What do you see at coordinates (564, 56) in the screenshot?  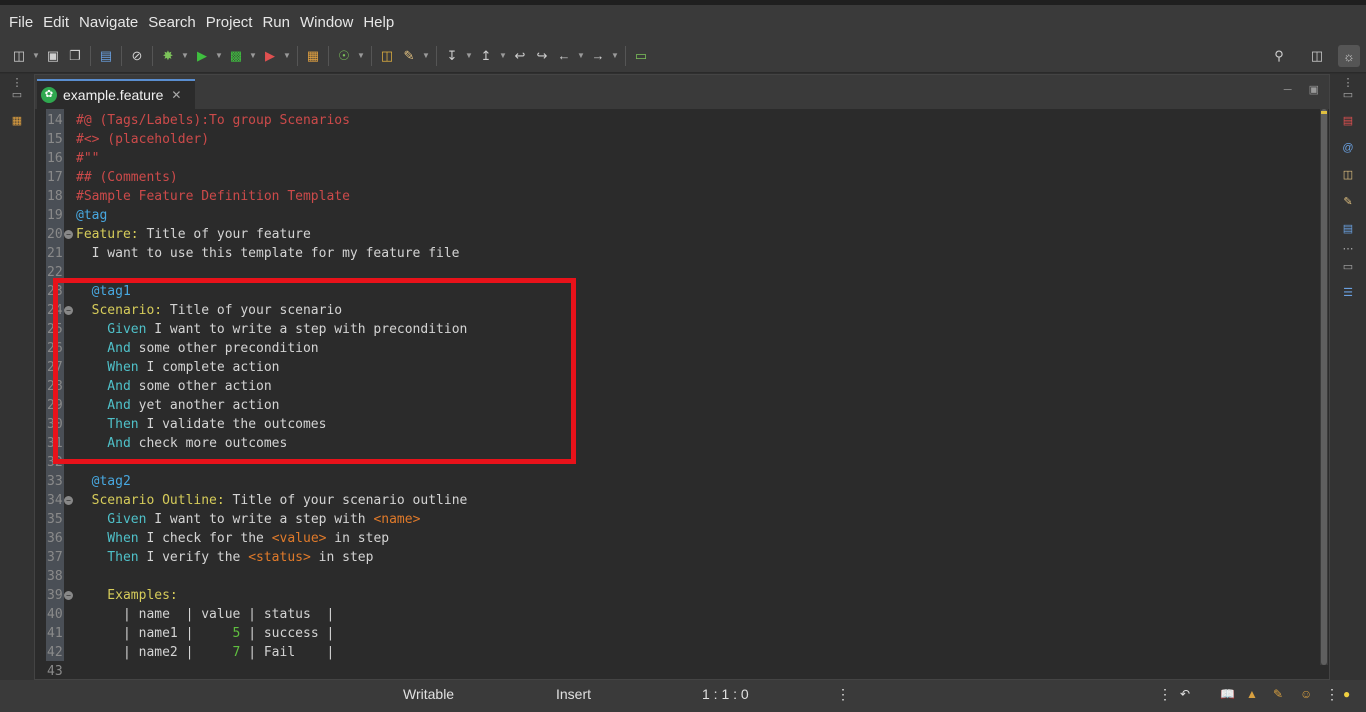 I see `back-arrow-icon: ←` at bounding box center [564, 56].